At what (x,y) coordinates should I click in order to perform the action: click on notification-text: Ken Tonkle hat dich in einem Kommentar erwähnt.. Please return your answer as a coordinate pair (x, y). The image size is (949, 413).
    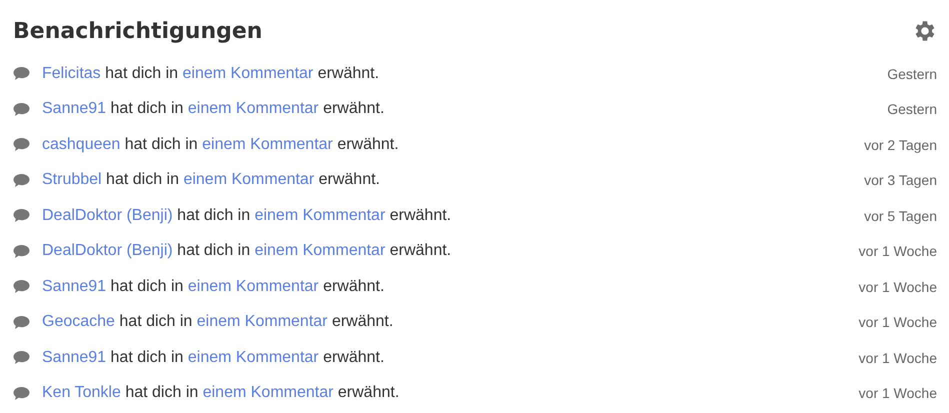
    Looking at the image, I should click on (221, 393).